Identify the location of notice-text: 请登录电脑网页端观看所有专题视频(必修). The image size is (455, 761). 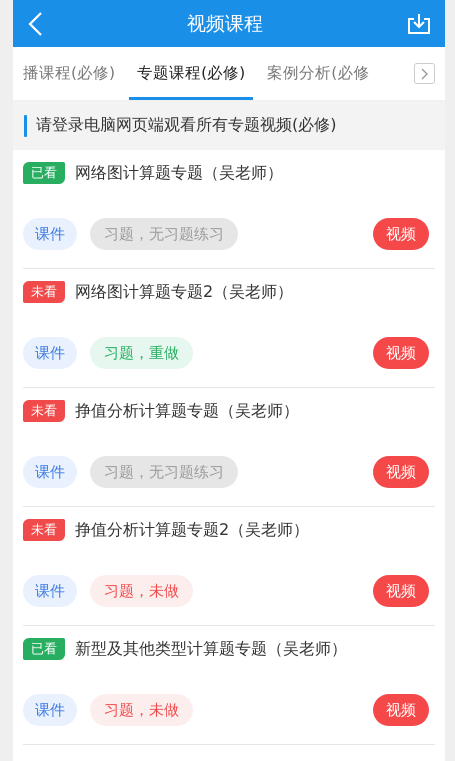
(186, 125).